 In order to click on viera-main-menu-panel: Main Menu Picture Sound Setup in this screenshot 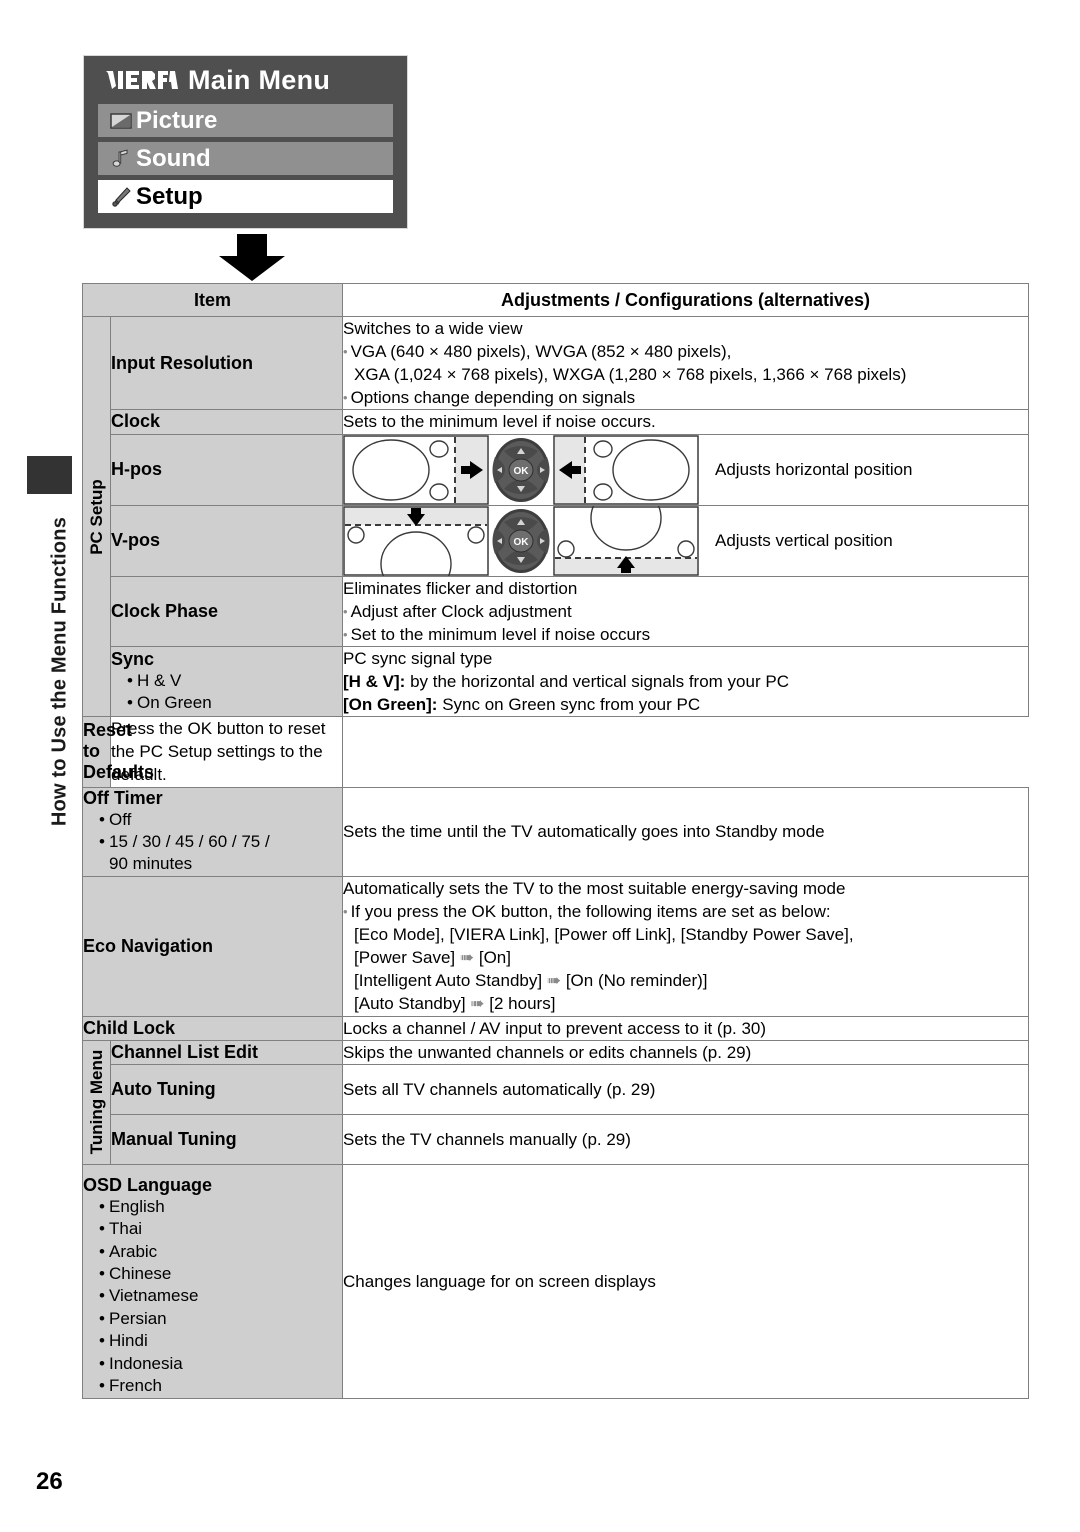, I will do `click(245, 142)`.